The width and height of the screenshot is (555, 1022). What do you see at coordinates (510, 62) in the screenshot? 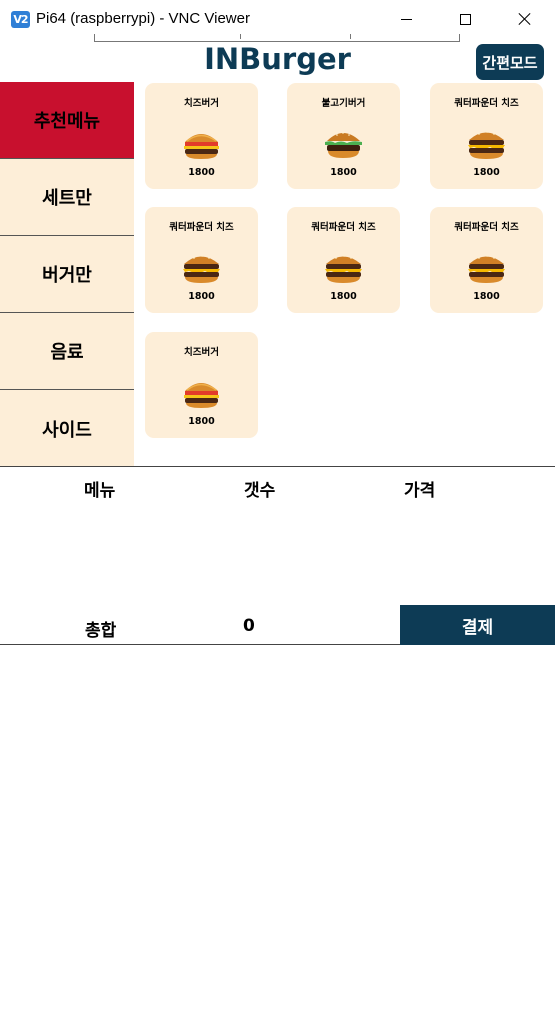
I see `simple-mode-button: 간편모드` at bounding box center [510, 62].